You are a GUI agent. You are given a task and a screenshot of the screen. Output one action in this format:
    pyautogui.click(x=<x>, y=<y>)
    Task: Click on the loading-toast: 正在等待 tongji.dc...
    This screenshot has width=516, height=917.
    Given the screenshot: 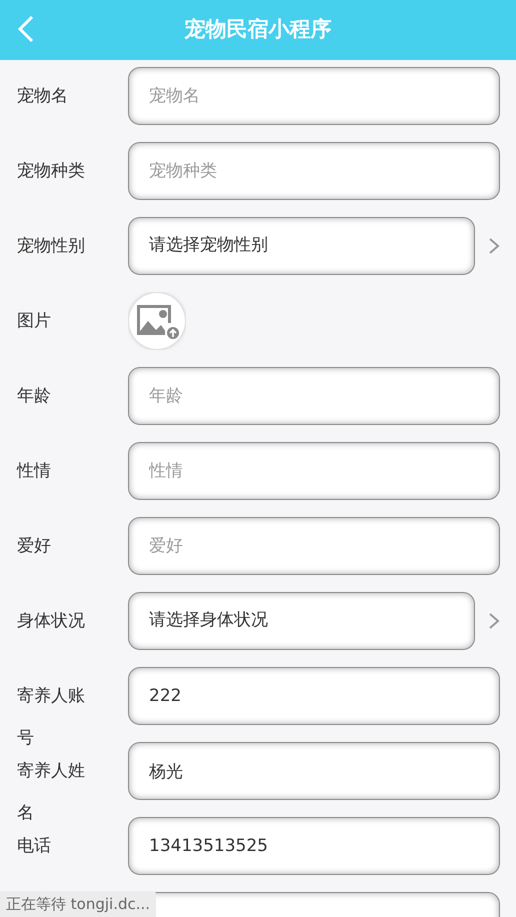 What is the action you would take?
    pyautogui.click(x=78, y=903)
    